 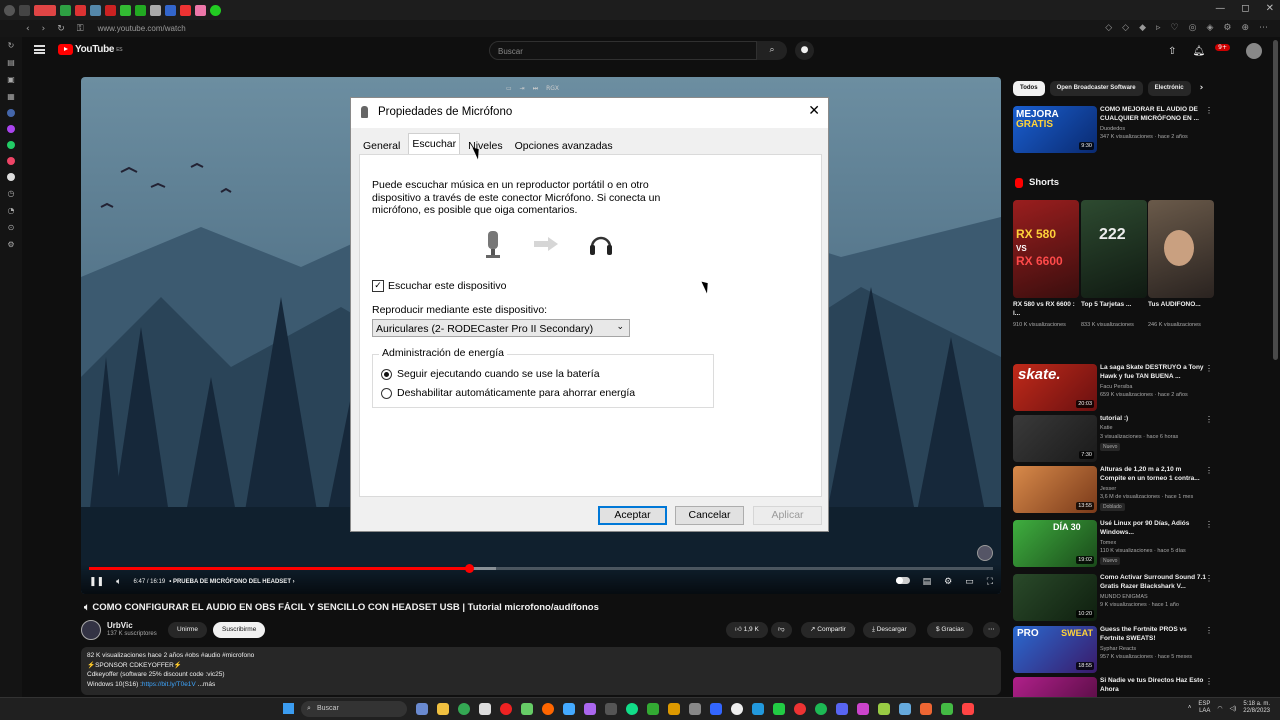 What do you see at coordinates (1055, 649) in the screenshot?
I see `video-thumbnail: PRO SWEAT 18:55` at bounding box center [1055, 649].